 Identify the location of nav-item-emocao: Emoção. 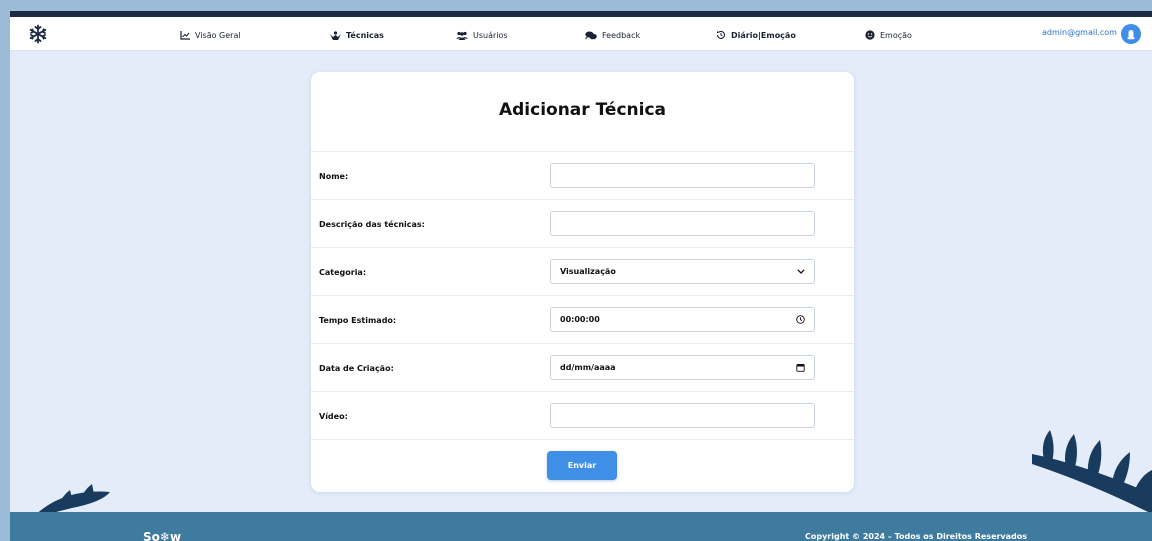
(888, 35).